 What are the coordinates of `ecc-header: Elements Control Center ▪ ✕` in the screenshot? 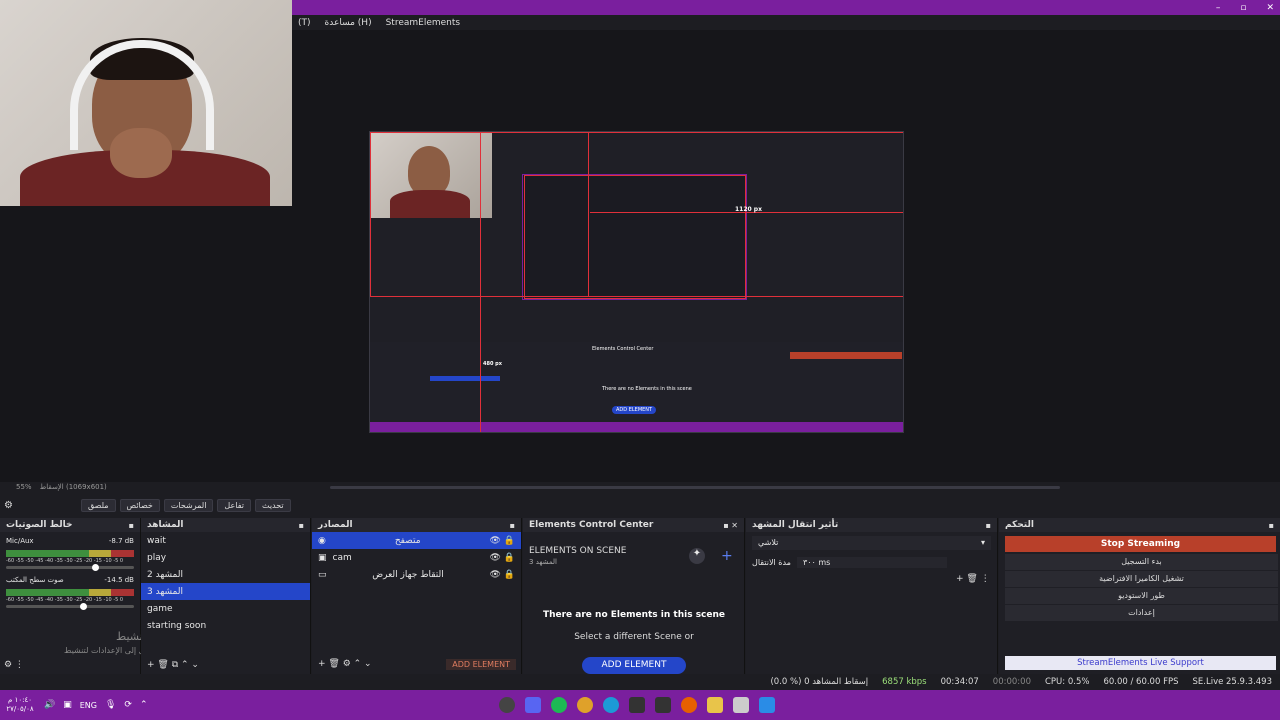 It's located at (633, 525).